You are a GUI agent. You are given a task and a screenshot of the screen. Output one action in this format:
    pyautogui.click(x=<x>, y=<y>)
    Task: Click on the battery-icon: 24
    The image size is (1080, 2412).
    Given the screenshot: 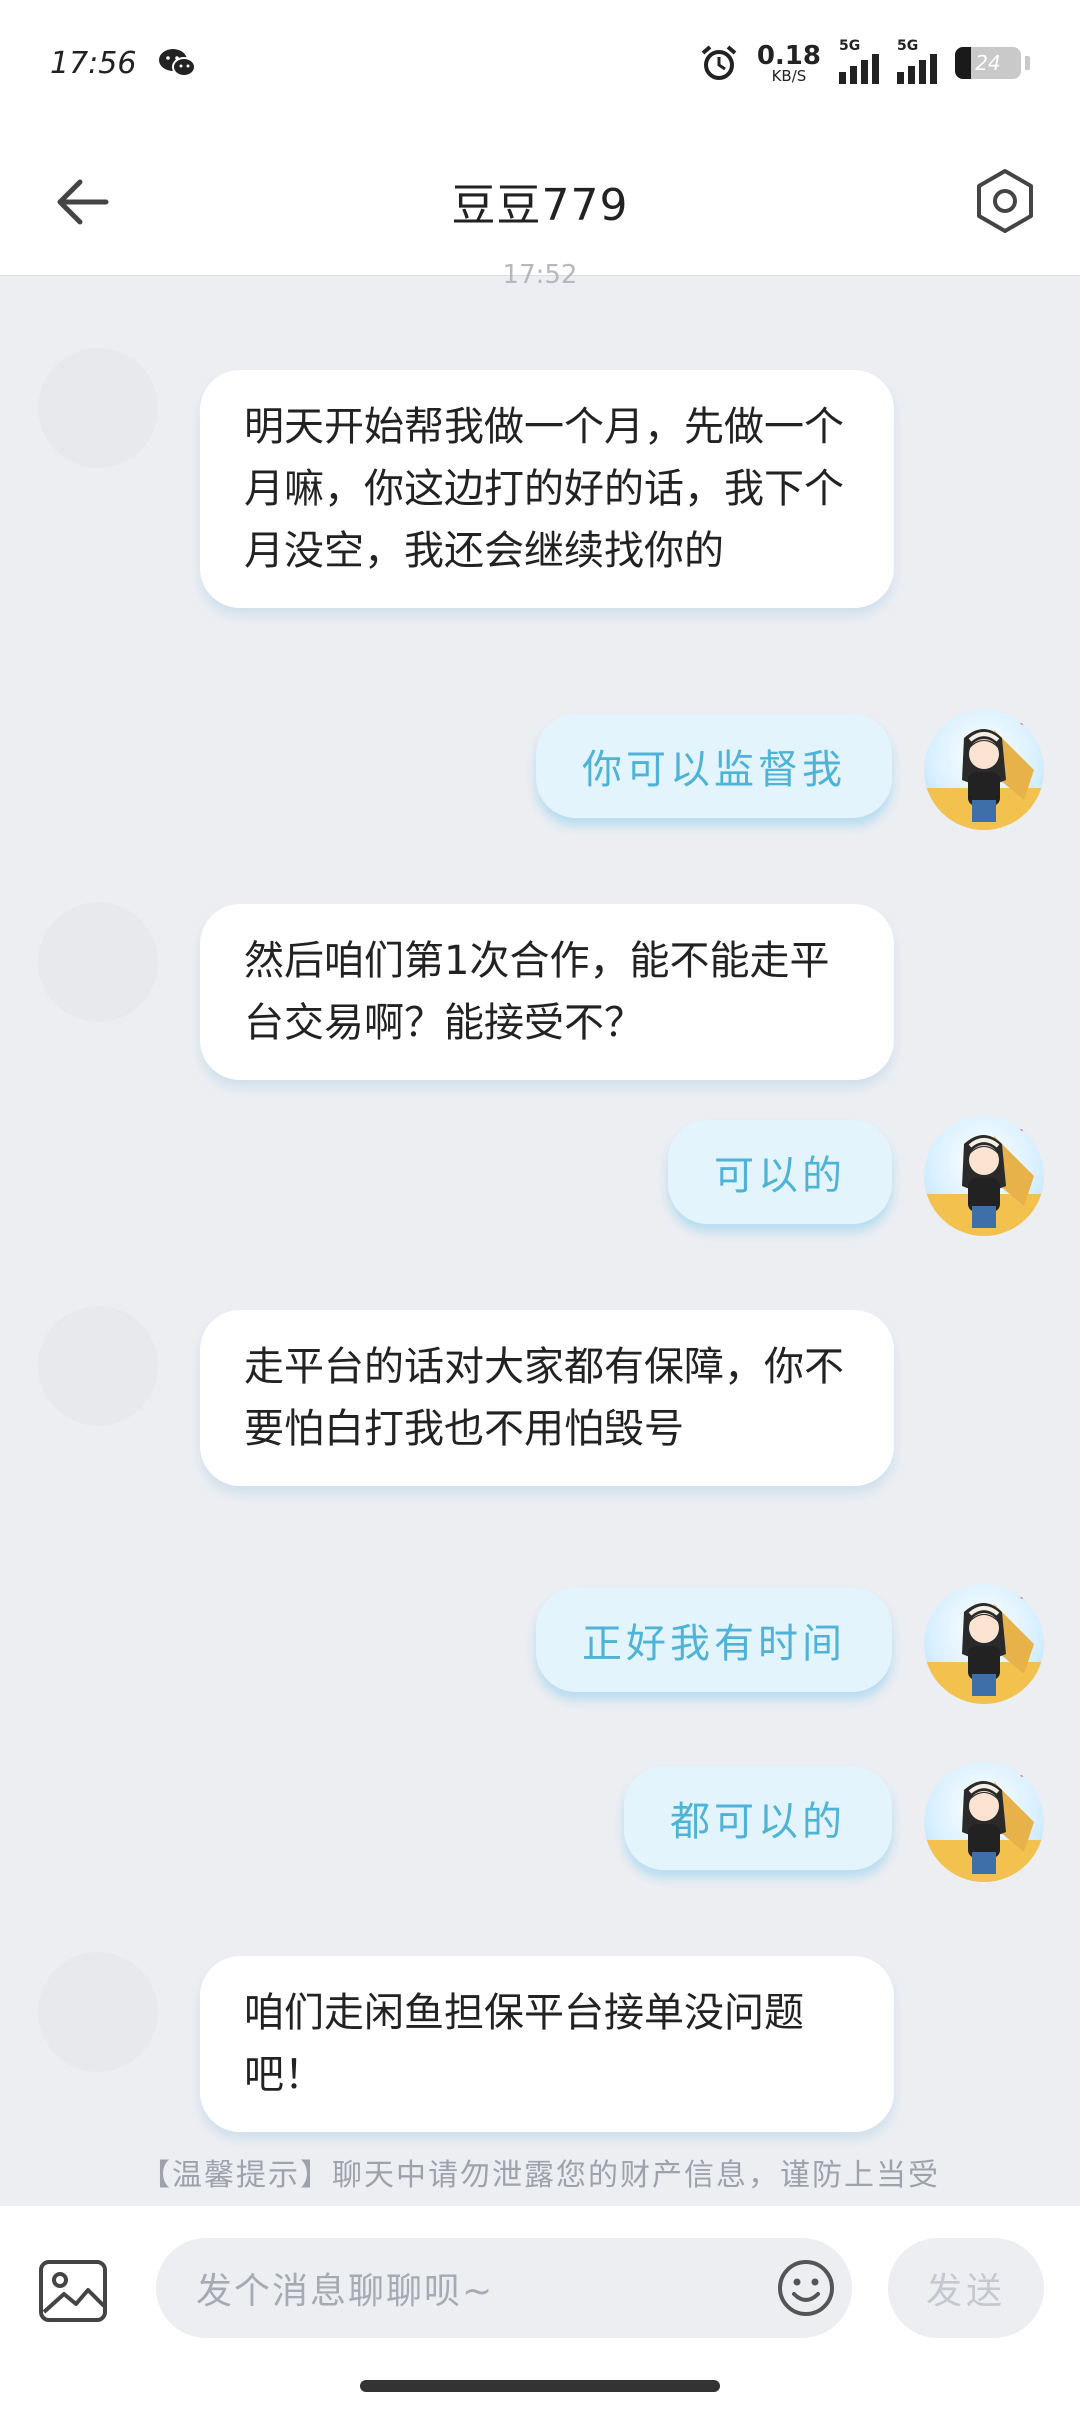 What is the action you would take?
    pyautogui.click(x=988, y=63)
    